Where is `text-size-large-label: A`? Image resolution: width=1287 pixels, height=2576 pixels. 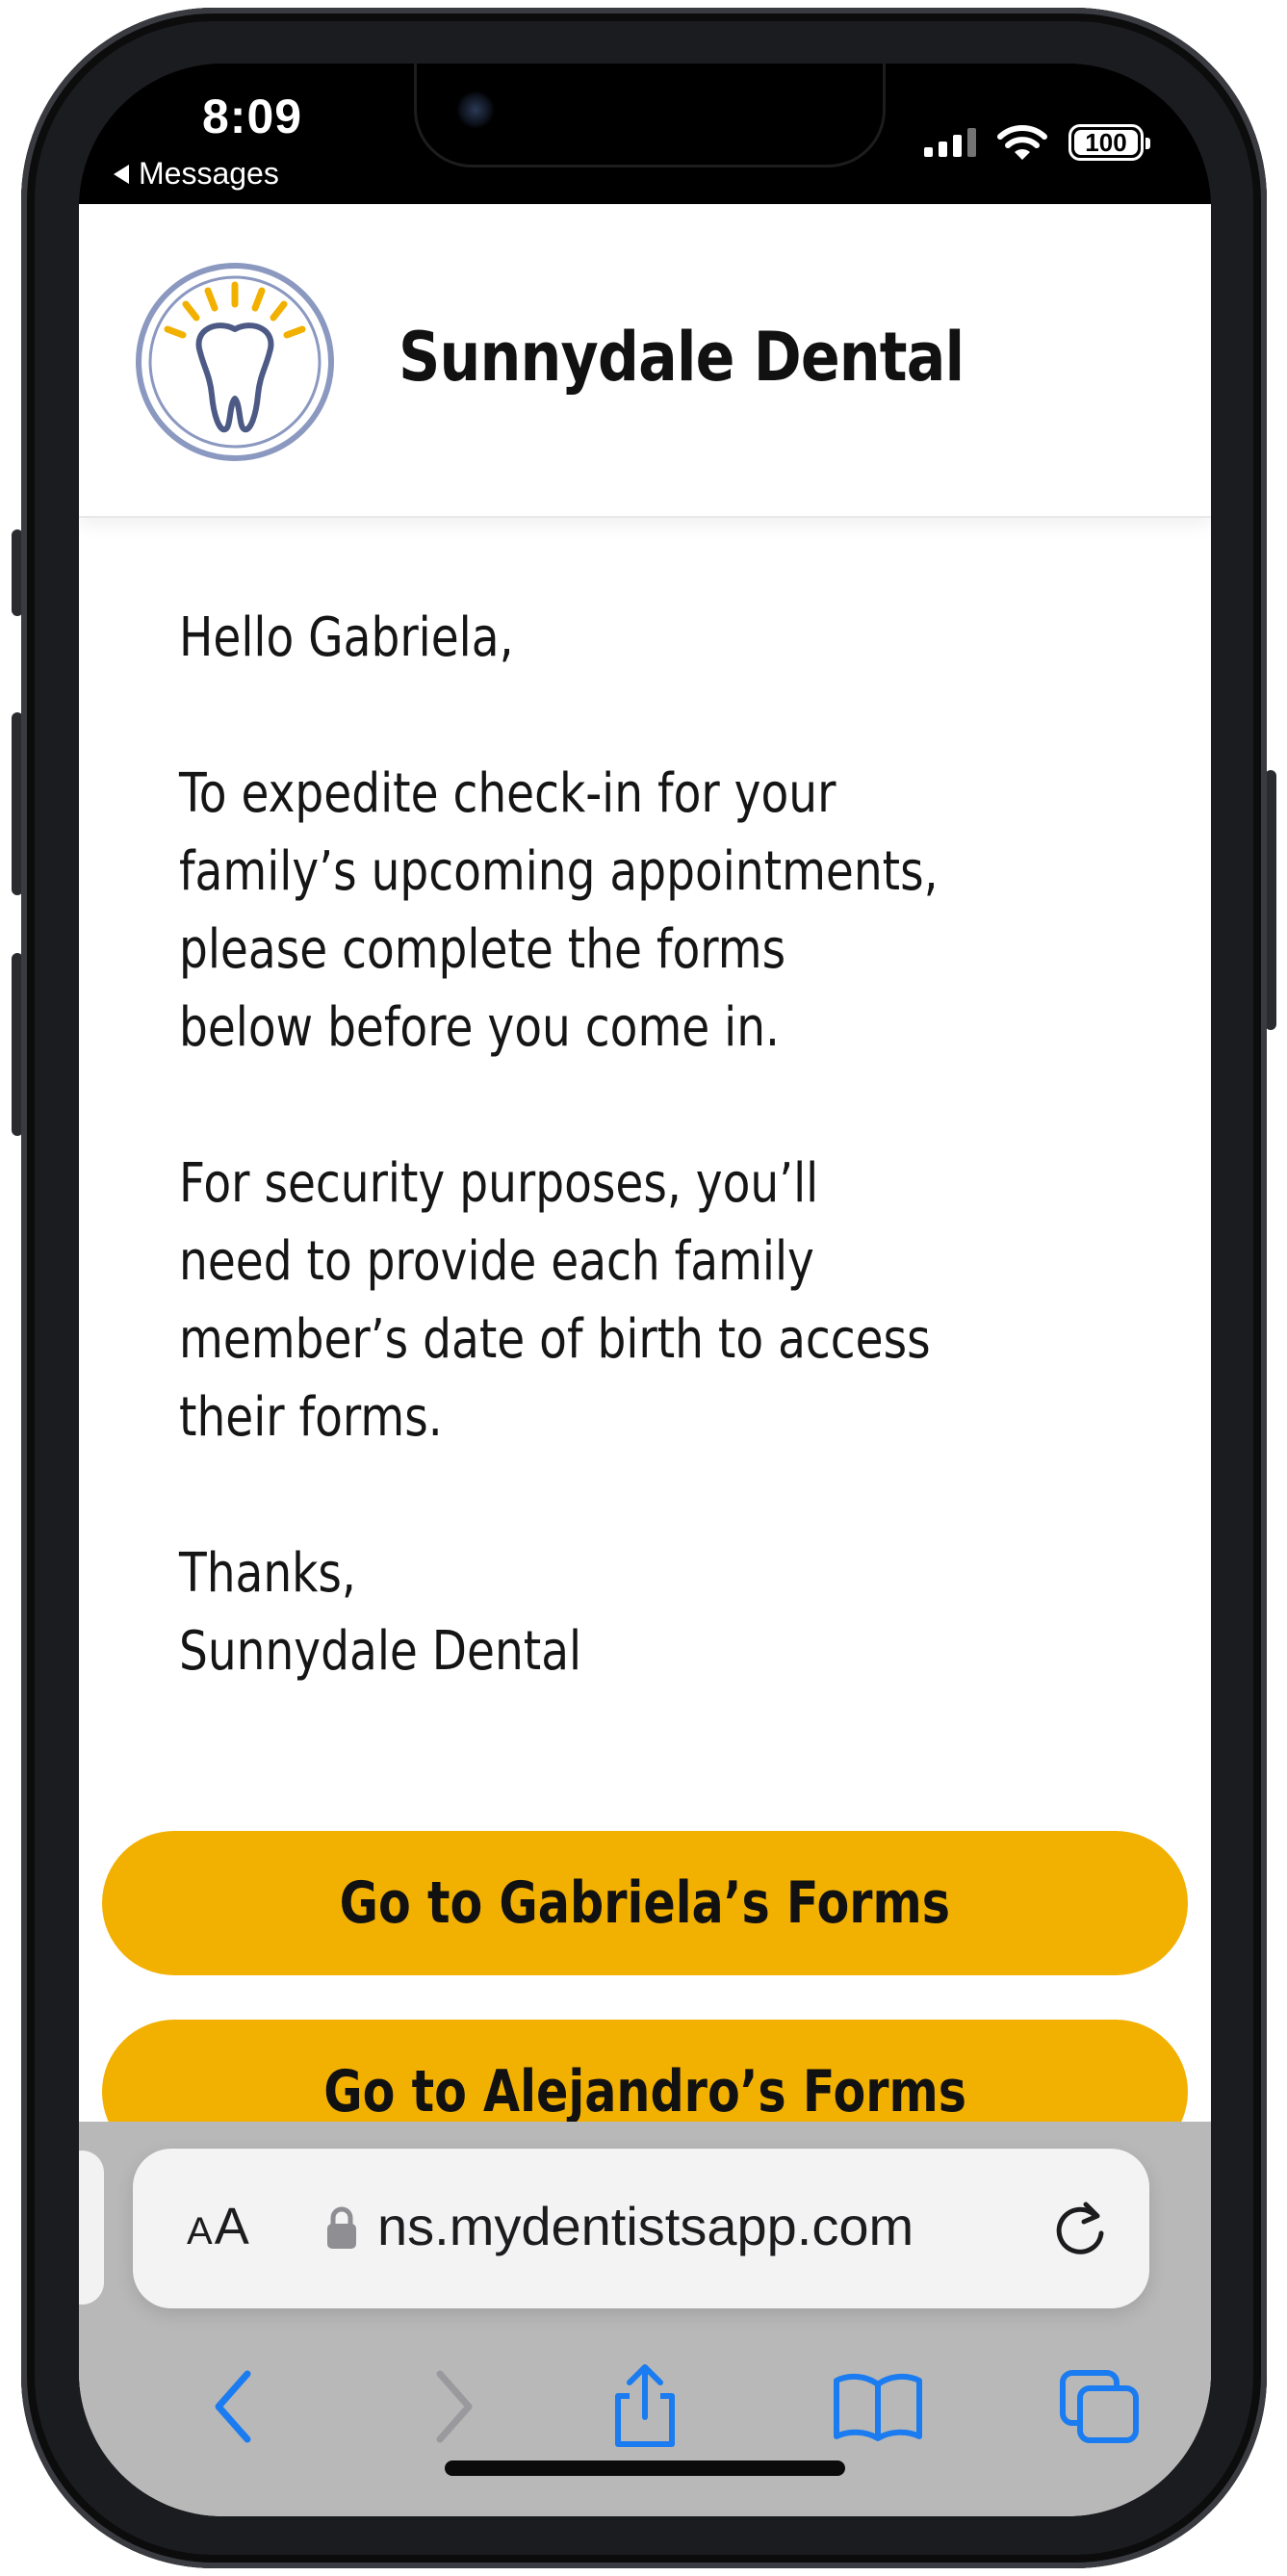
text-size-large-label: A is located at coordinates (231, 2226).